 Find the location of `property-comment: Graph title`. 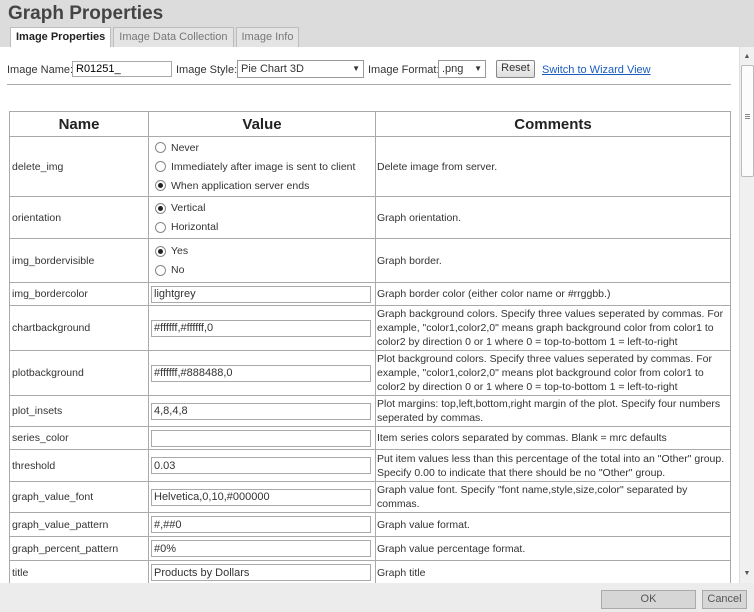

property-comment: Graph title is located at coordinates (553, 571).